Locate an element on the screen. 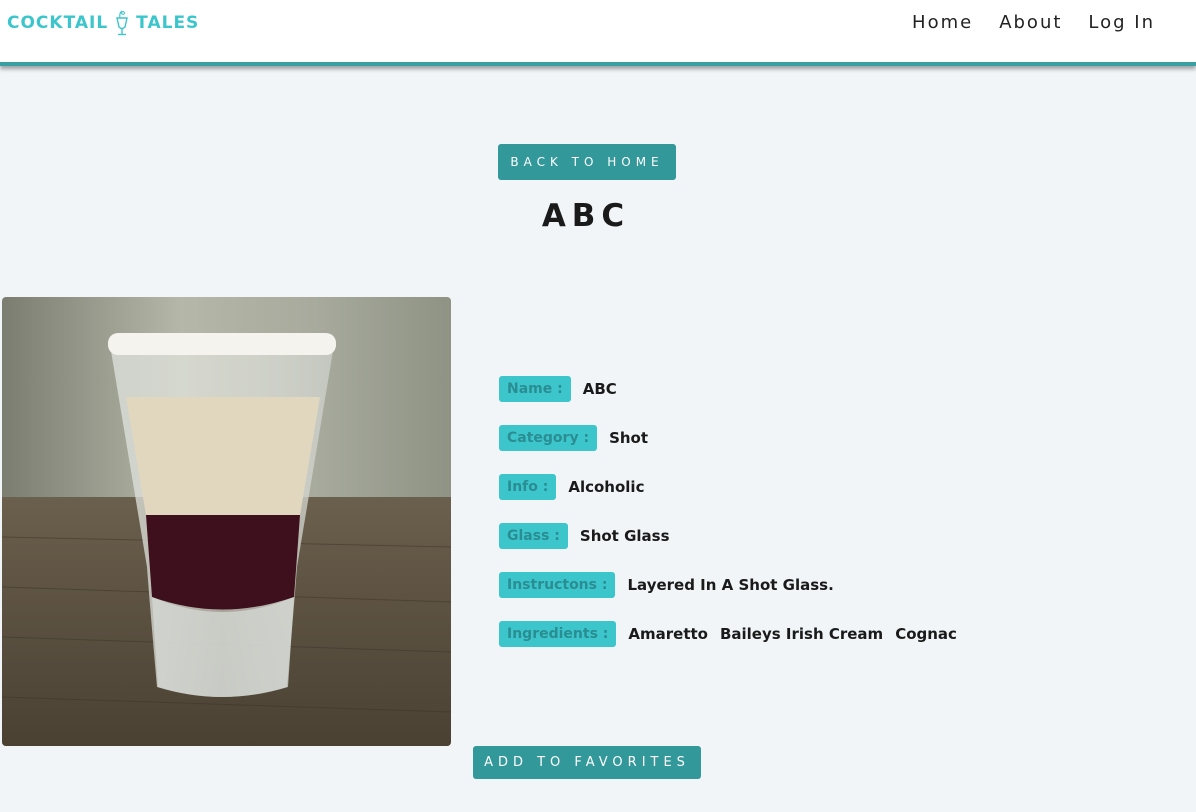 This screenshot has width=1196, height=812. detail-row-name: Name : ABC is located at coordinates (734, 389).